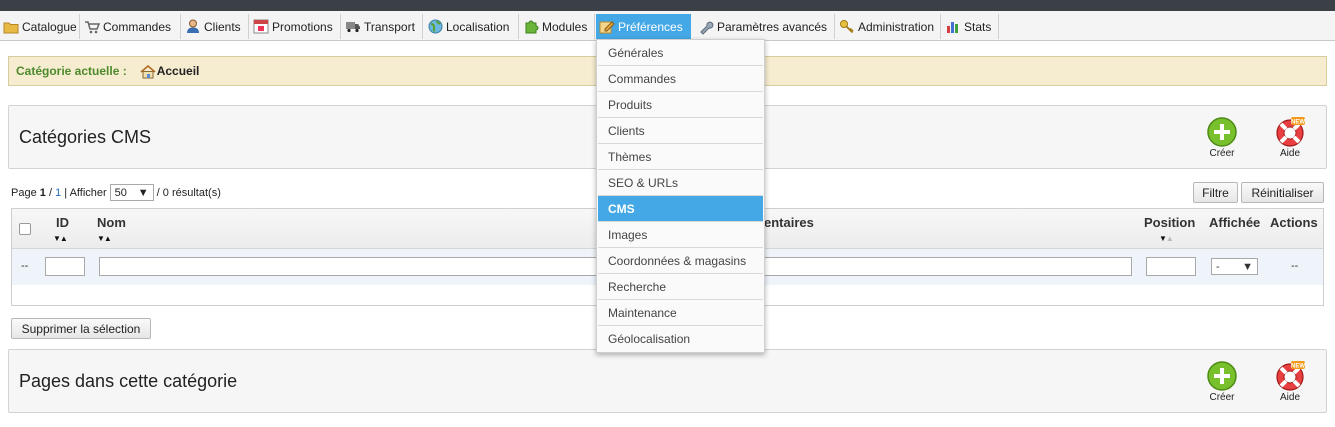  I want to click on globe-icon, so click(435, 27).